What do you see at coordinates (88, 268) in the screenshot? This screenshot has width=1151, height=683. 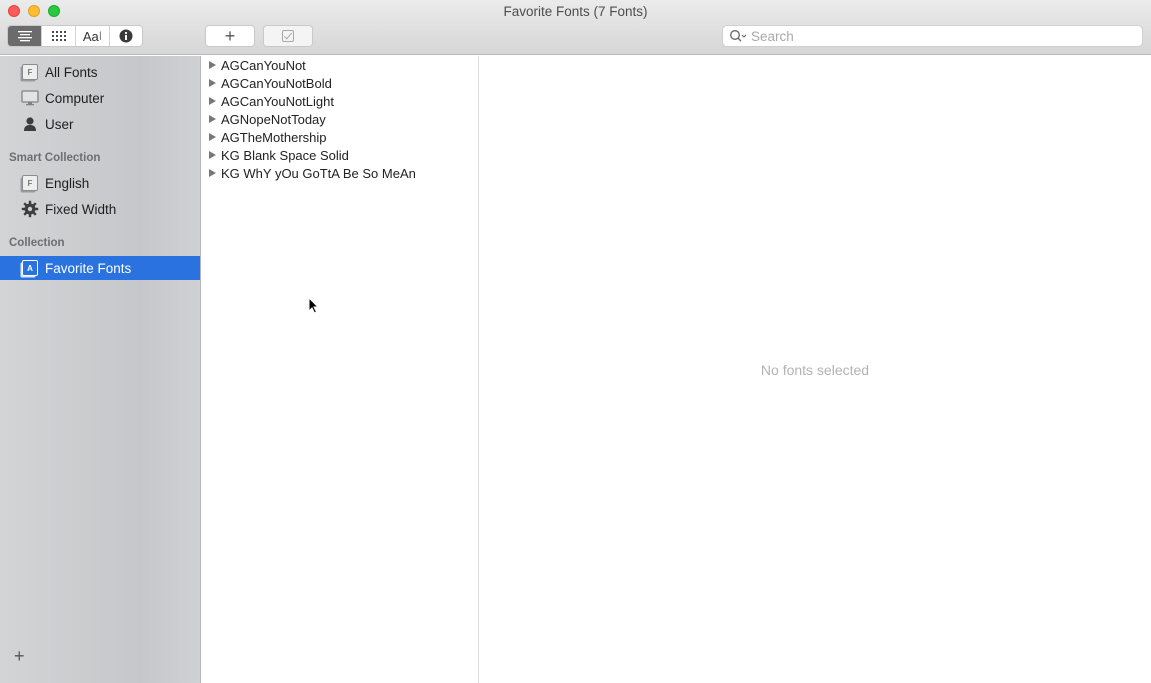 I see `sidebar-item-label: Favorite Fonts` at bounding box center [88, 268].